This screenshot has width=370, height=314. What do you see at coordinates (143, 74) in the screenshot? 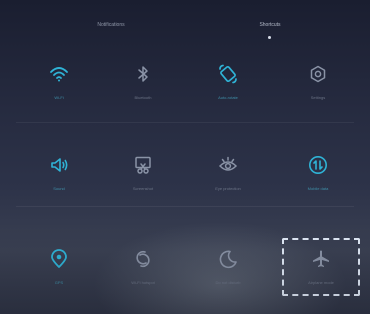
I see `bluetooth-icon` at bounding box center [143, 74].